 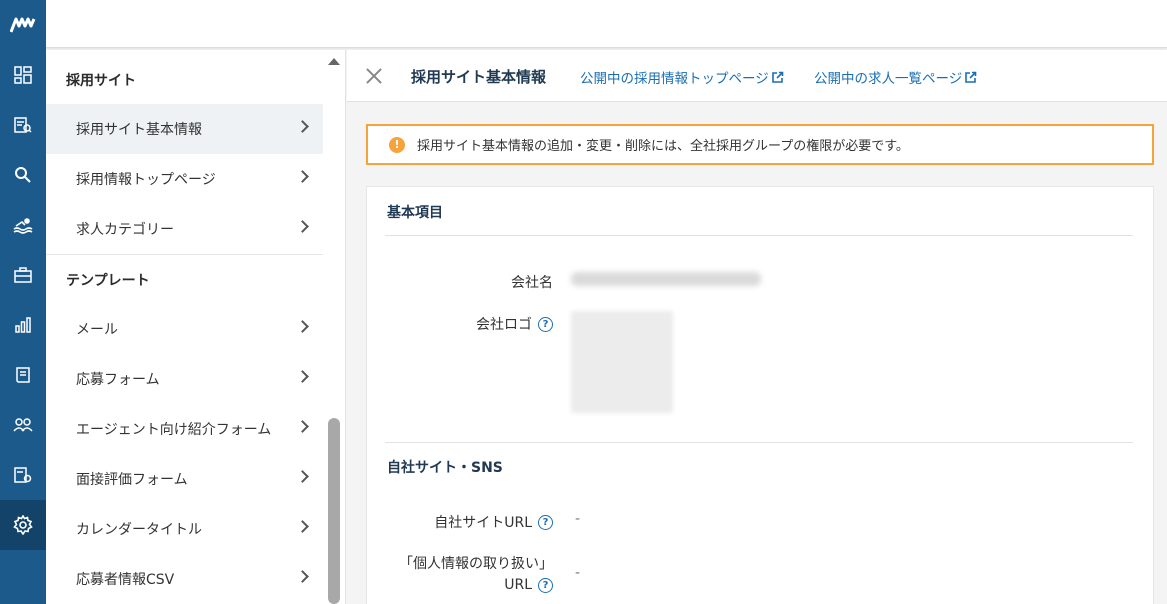 I want to click on submenu-item-calendar-title: カレンダータイトル, so click(x=184, y=529).